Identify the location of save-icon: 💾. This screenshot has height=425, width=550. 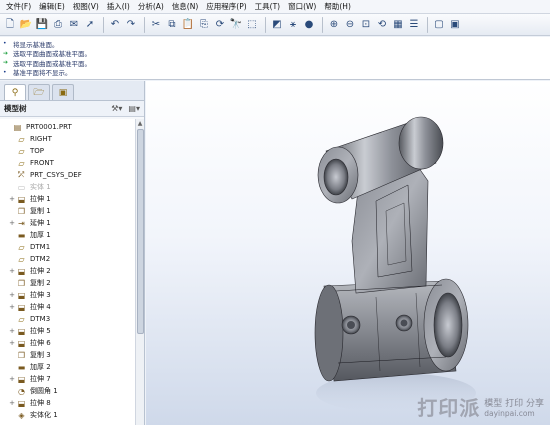
(42, 25).